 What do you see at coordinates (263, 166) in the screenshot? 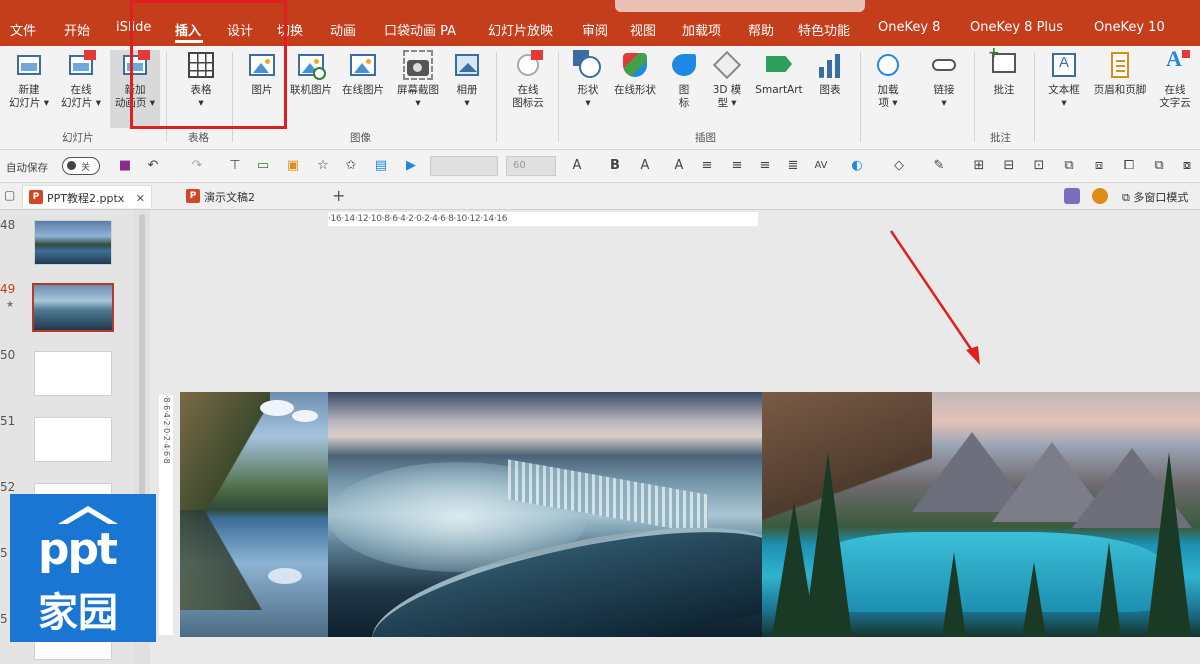
I see `slideshow-icon: ▭` at bounding box center [263, 166].